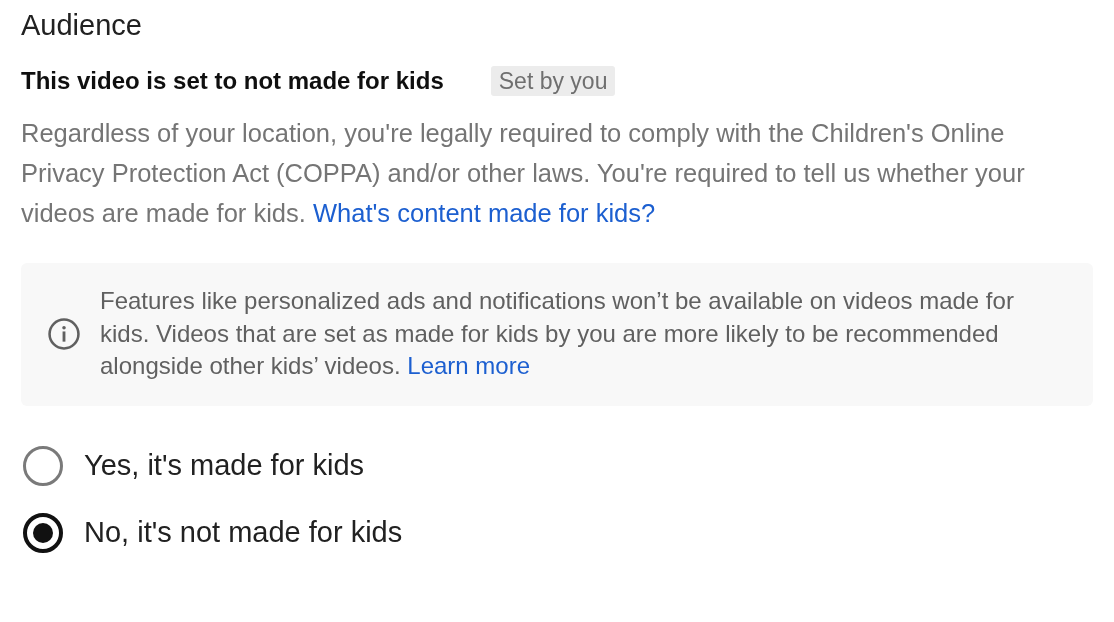  What do you see at coordinates (469, 365) in the screenshot?
I see `learn-more-link: Learn more` at bounding box center [469, 365].